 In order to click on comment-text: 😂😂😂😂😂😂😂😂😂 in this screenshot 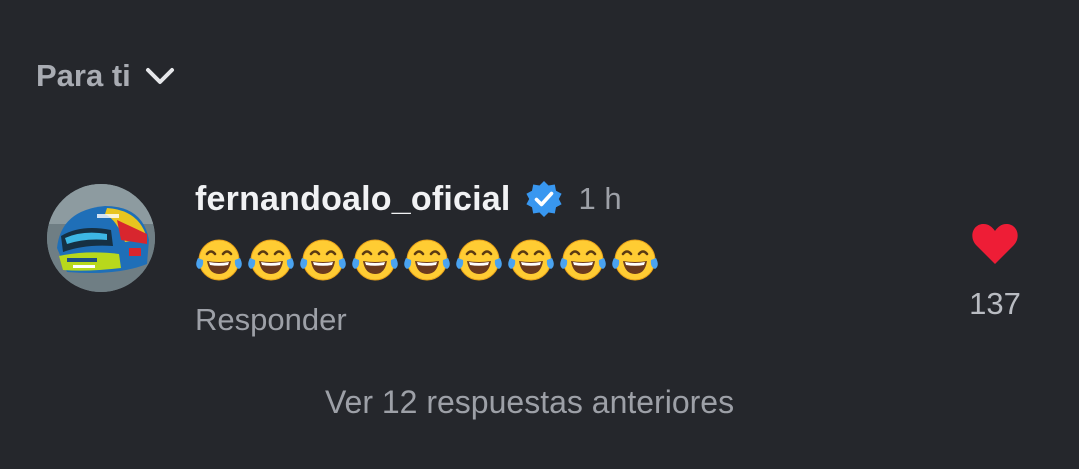, I will do `click(427, 260)`.